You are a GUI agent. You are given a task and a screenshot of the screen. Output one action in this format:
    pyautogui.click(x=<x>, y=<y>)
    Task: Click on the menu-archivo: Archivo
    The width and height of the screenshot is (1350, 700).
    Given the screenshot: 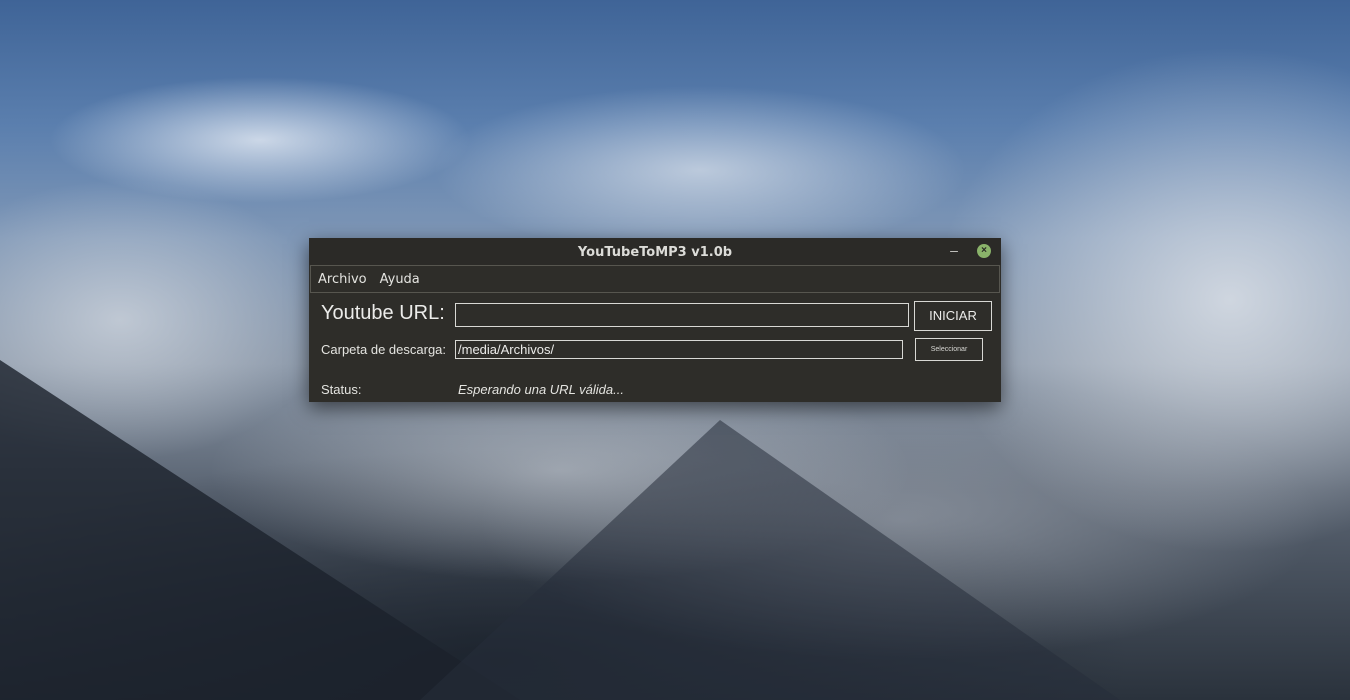 What is the action you would take?
    pyautogui.click(x=342, y=279)
    